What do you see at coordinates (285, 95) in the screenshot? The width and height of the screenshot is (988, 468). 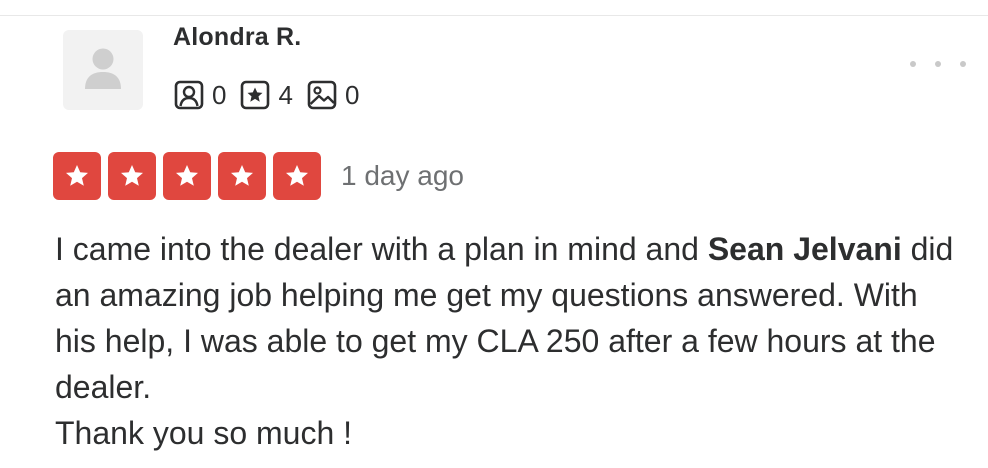 I see `reviews-count: 4` at bounding box center [285, 95].